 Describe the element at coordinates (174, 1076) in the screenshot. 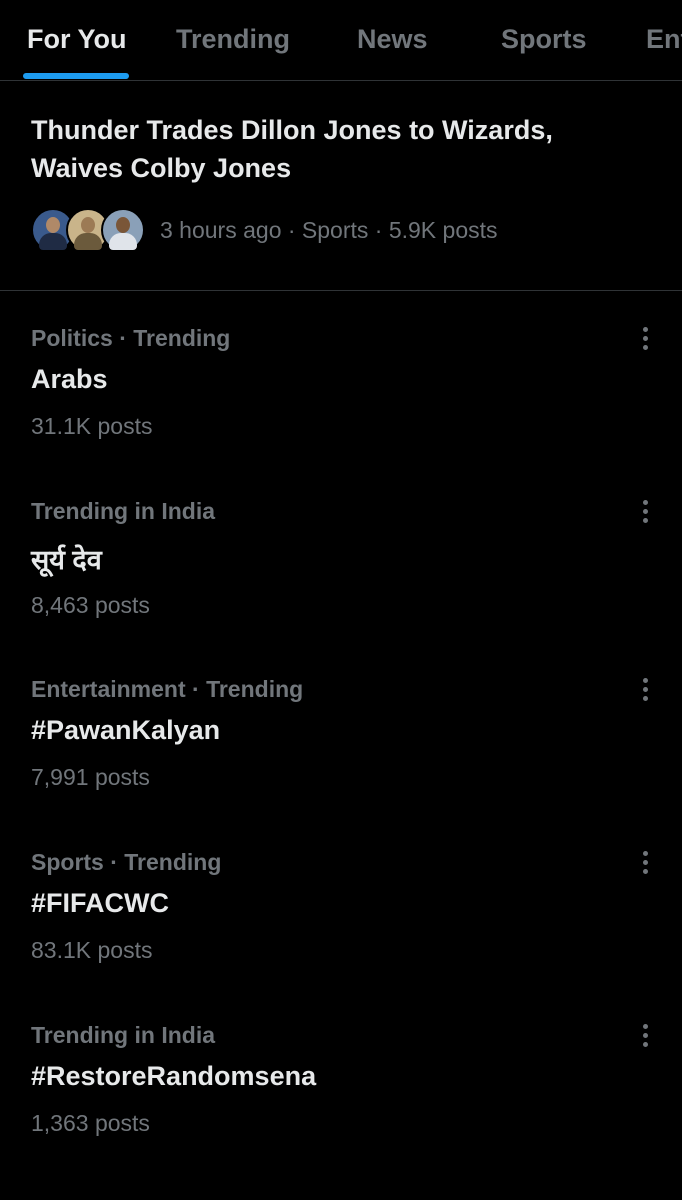

I see `trend-name: #RestoreRandomsena` at that location.